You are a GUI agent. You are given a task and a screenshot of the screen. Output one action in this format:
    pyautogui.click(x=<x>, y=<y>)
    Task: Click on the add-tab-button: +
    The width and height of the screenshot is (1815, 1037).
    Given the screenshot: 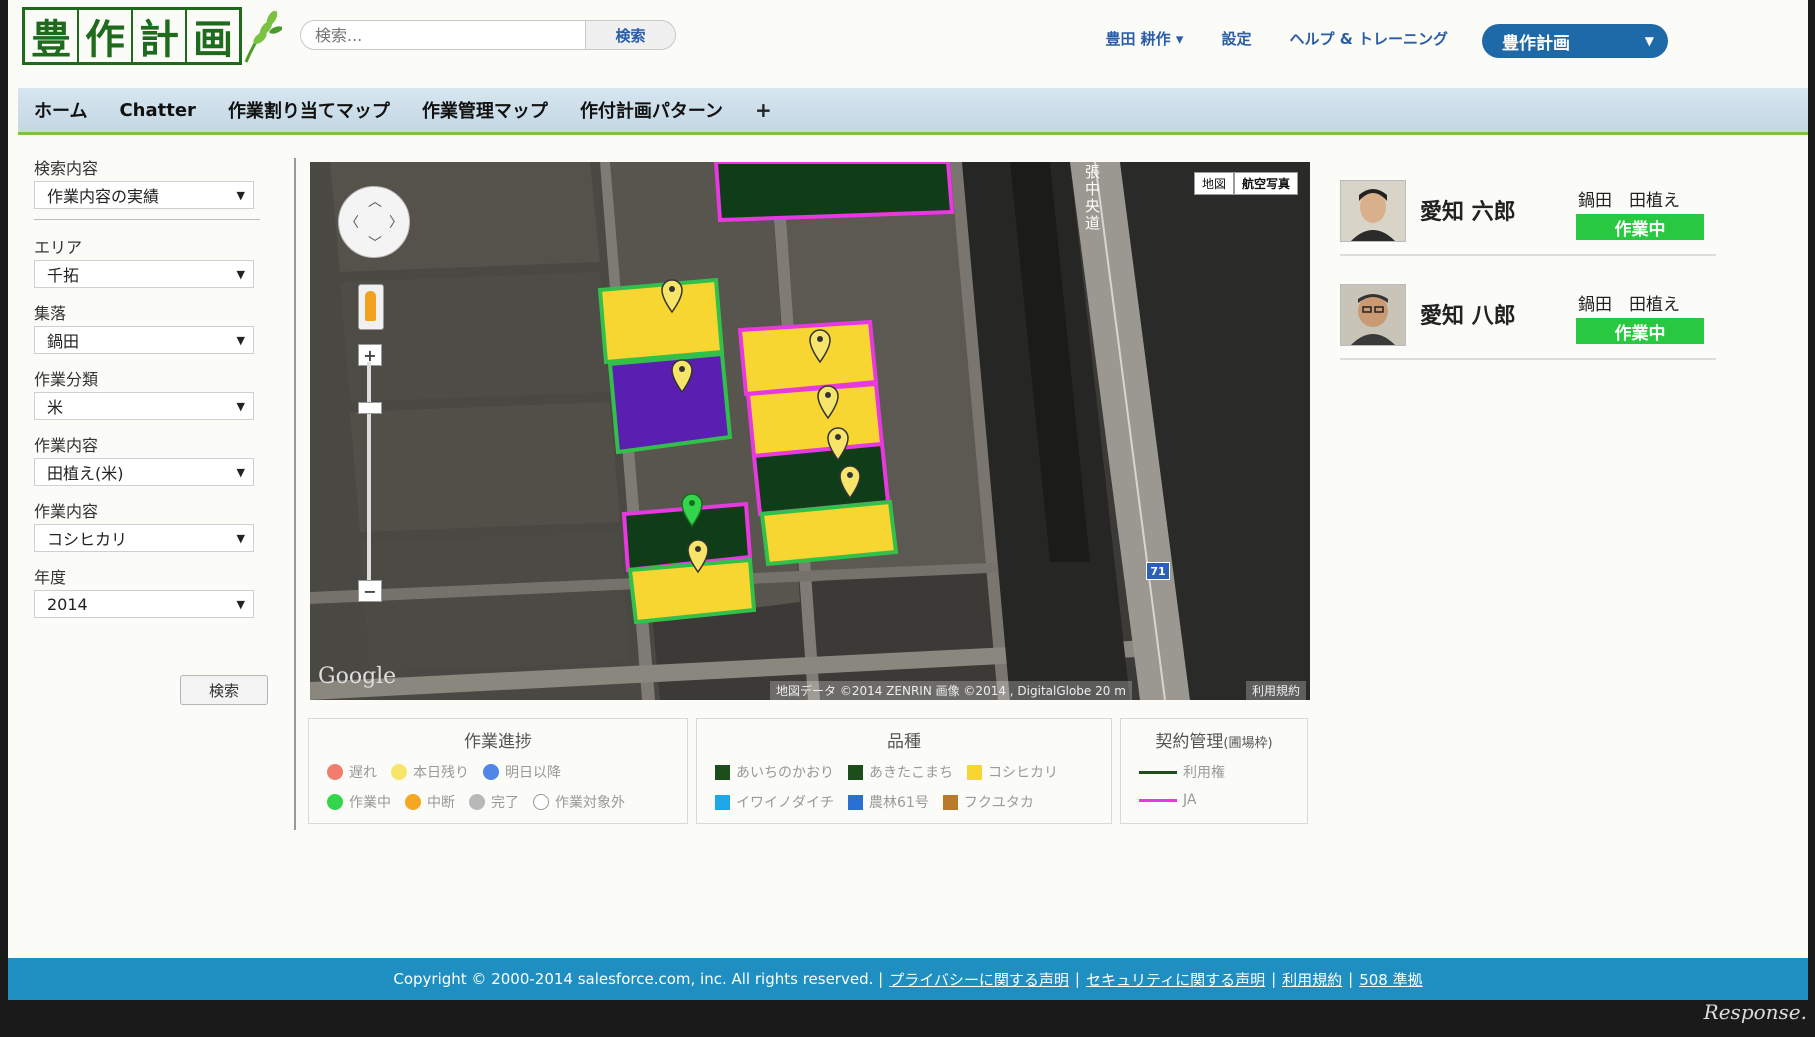 What is the action you would take?
    pyautogui.click(x=763, y=110)
    